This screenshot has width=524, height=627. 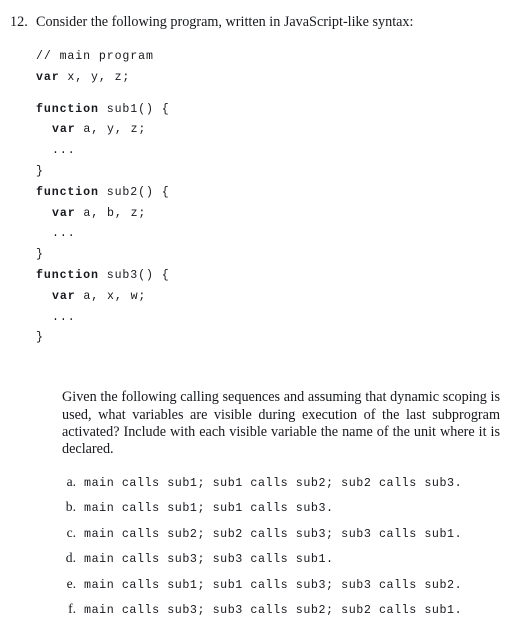 What do you see at coordinates (111, 213) in the screenshot?
I see `code-text: a, b, z;` at bounding box center [111, 213].